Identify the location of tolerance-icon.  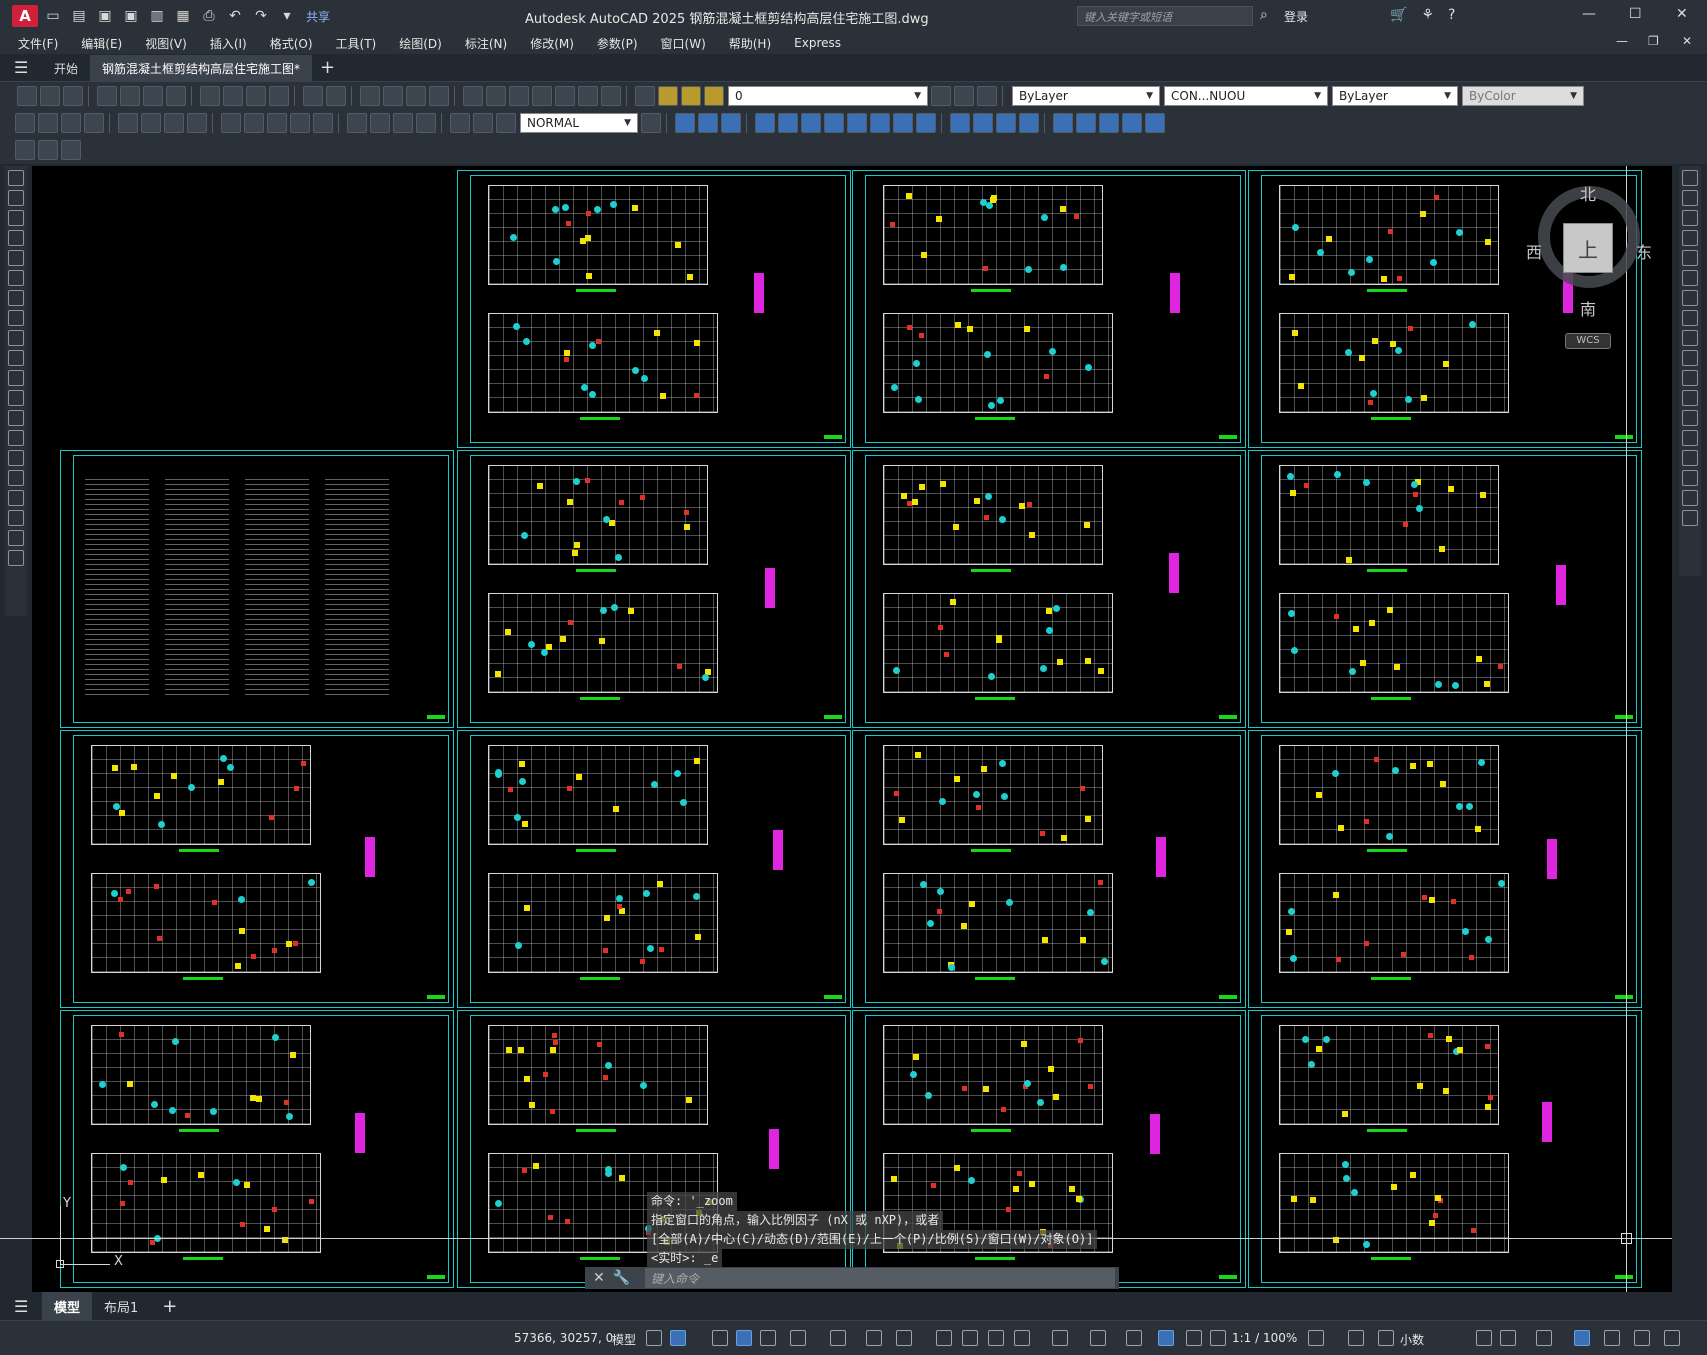
(357, 123).